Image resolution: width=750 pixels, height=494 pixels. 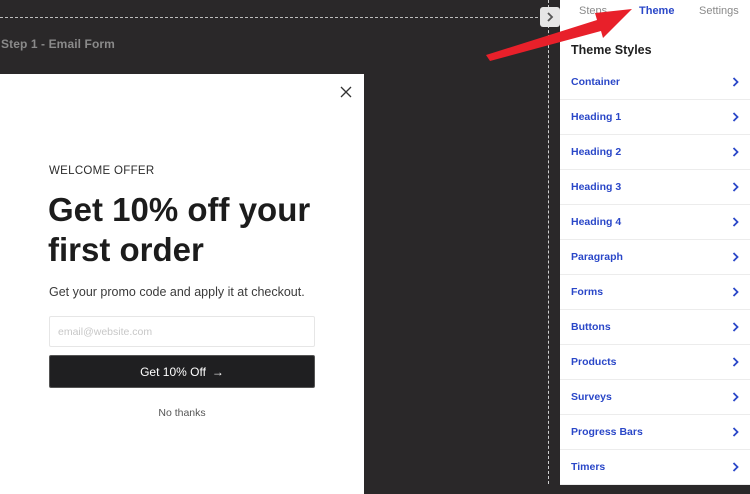 What do you see at coordinates (607, 432) in the screenshot?
I see `style-item-label: Progress Bars` at bounding box center [607, 432].